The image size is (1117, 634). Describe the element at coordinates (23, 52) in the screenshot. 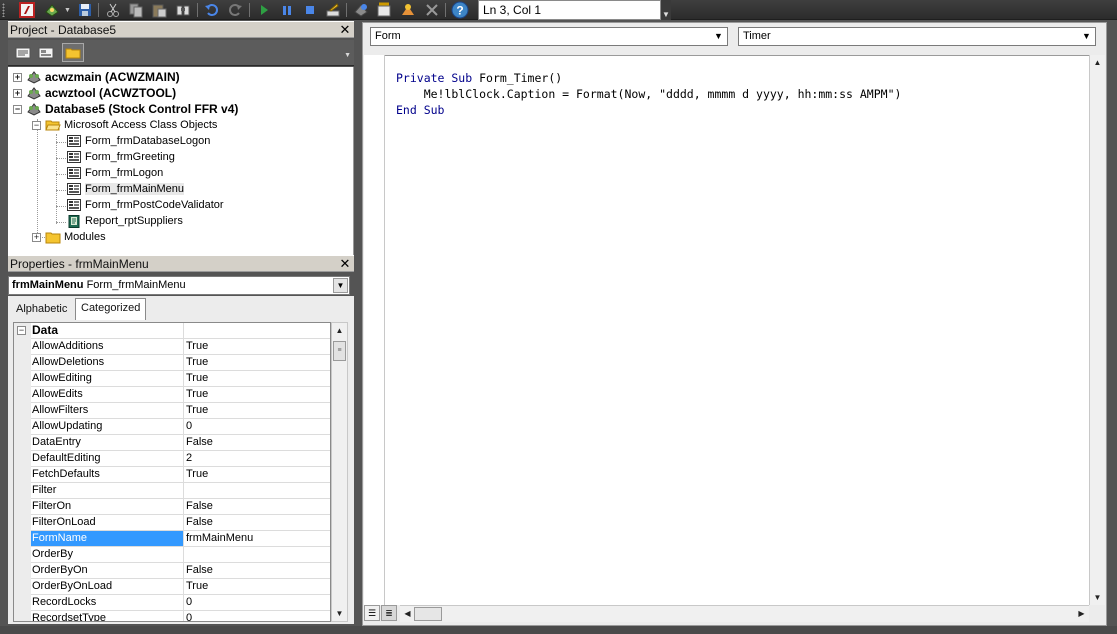

I see `view-code-icon` at that location.